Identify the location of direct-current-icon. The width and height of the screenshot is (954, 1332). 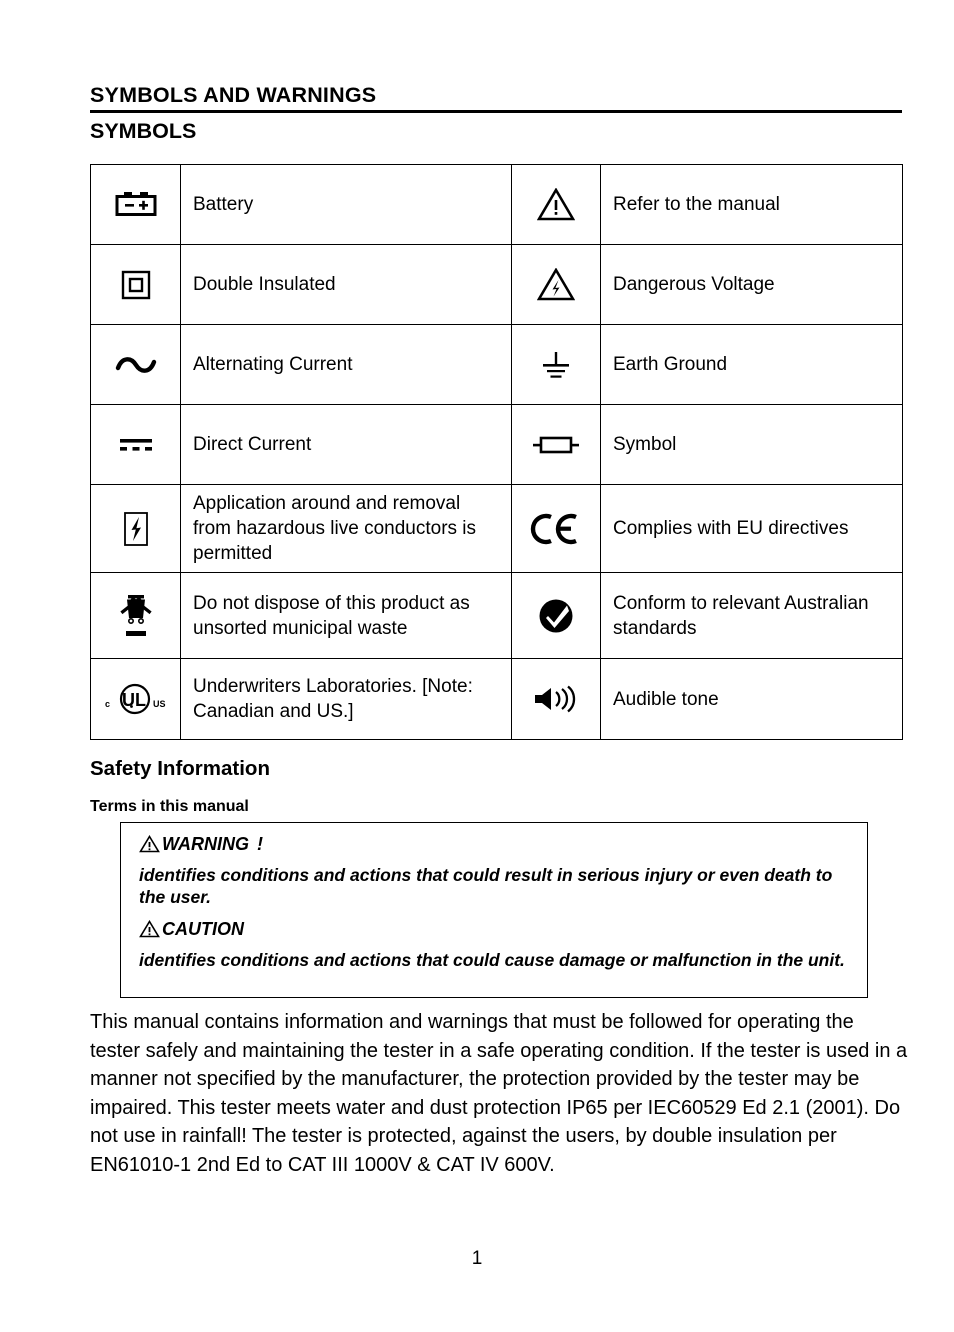
(135, 444).